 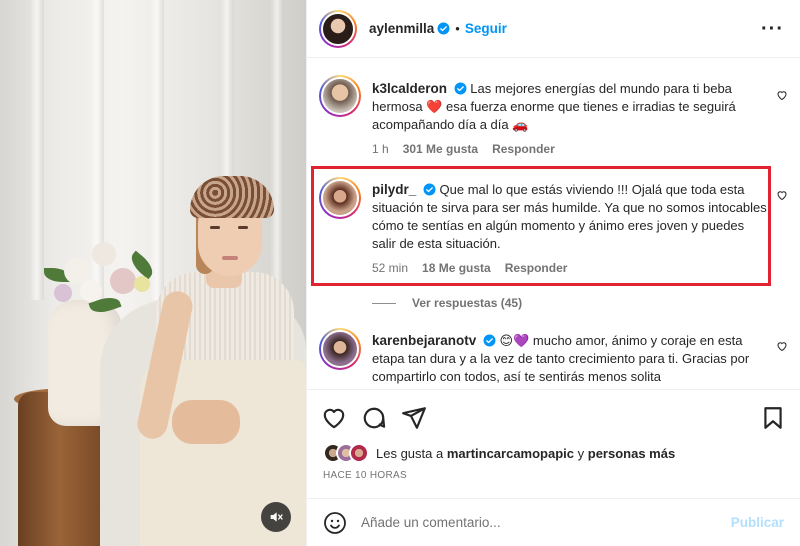 I want to click on comment-likes: 301 Me gusta, so click(x=440, y=149).